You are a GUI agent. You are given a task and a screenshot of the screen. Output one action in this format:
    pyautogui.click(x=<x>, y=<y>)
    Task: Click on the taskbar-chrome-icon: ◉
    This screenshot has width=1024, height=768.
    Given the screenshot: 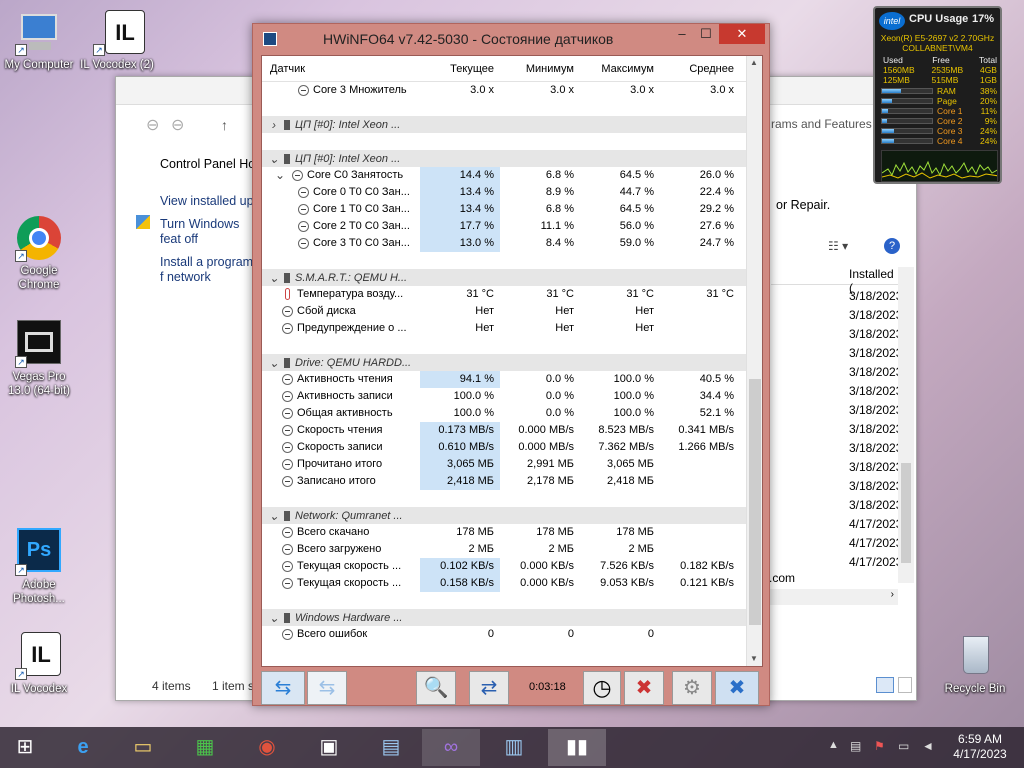 What is the action you would take?
    pyautogui.click(x=267, y=747)
    